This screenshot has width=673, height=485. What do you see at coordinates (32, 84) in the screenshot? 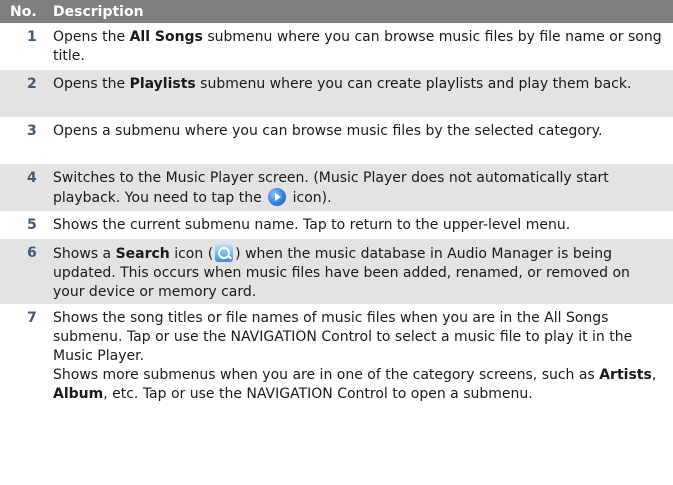
I see `row-number: 2` at bounding box center [32, 84].